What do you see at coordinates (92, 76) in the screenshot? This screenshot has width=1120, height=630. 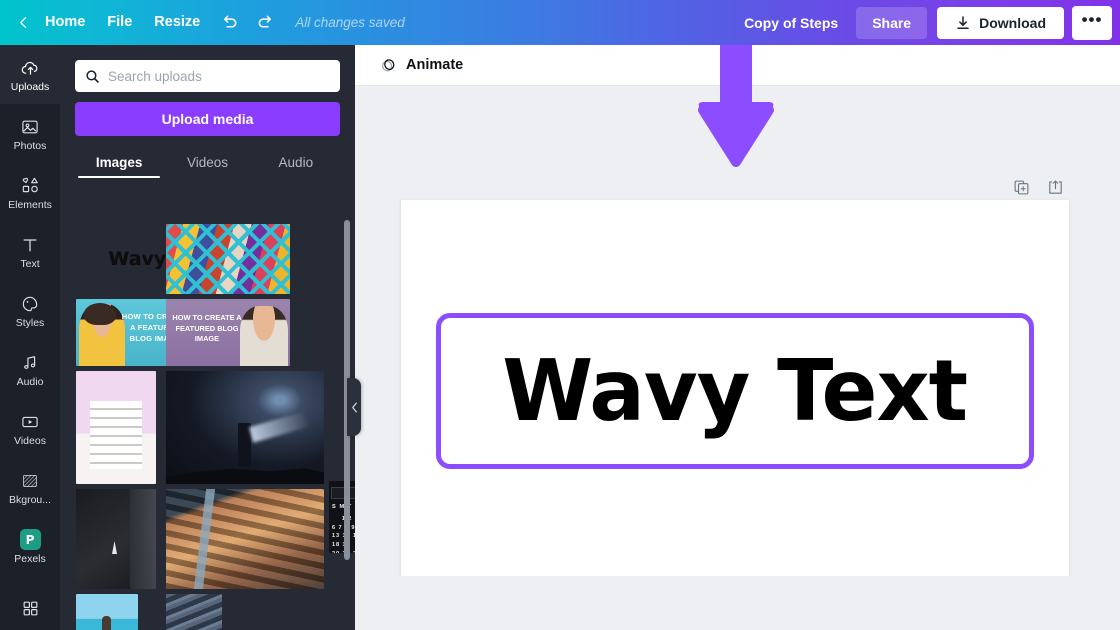 I see `search-icon` at bounding box center [92, 76].